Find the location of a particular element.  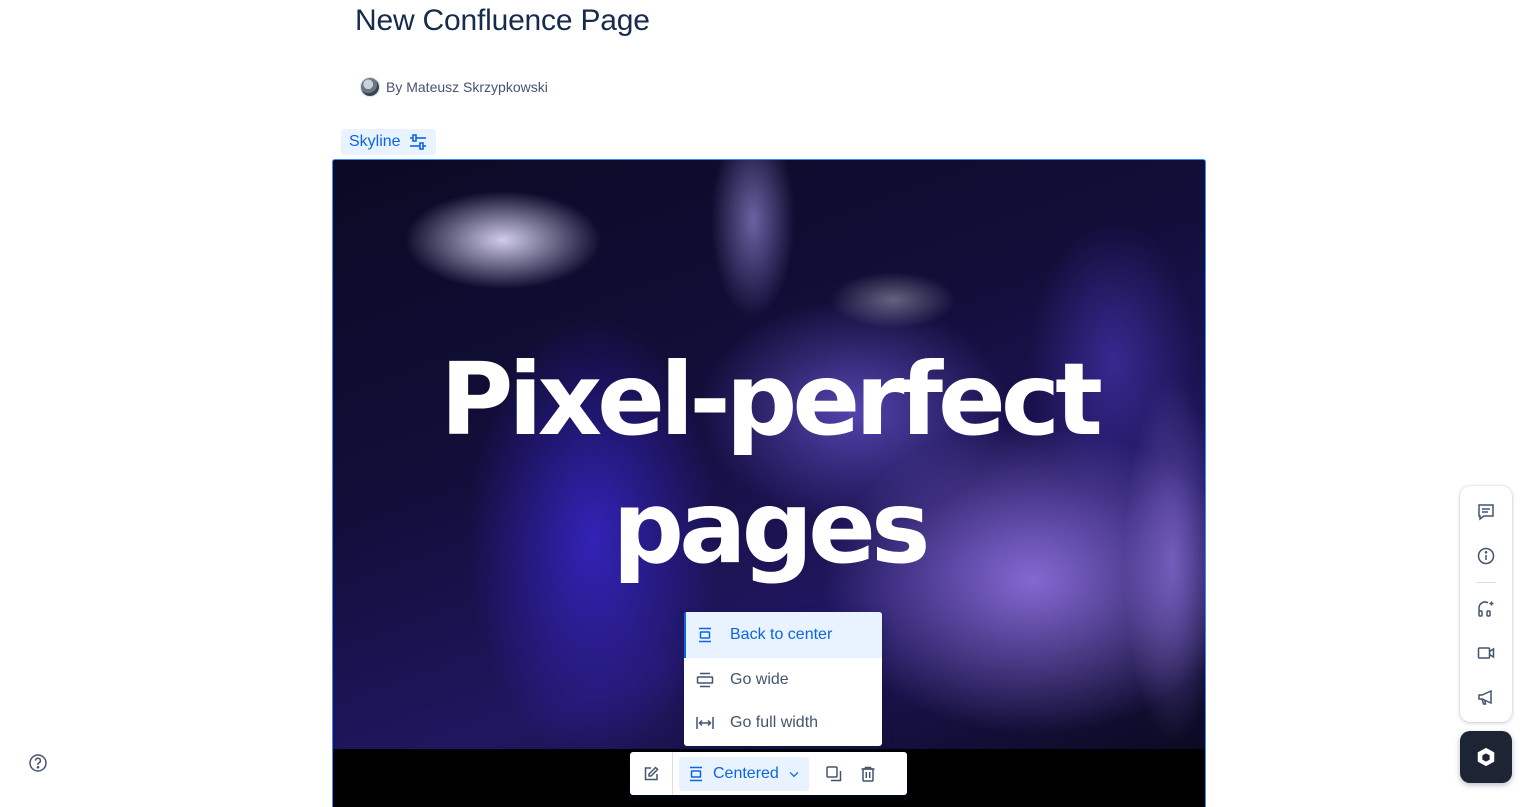

ai-icon is located at coordinates (1486, 609).